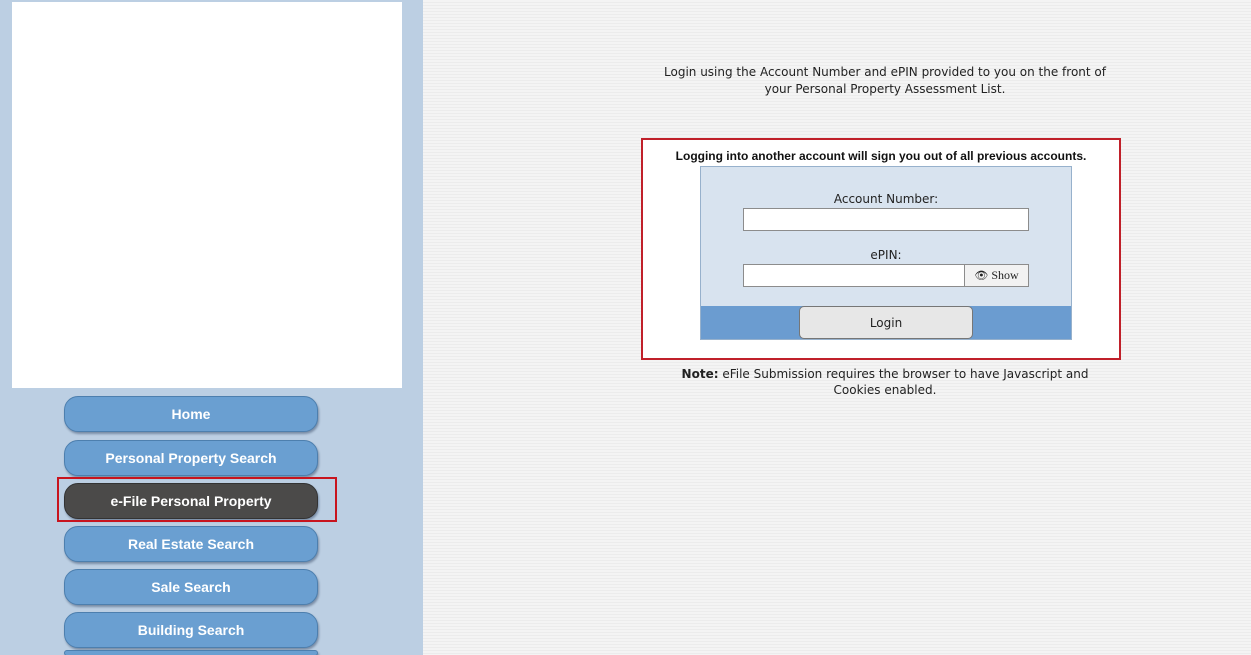  Describe the element at coordinates (885, 390) in the screenshot. I see `note-line-2: Cookies enabled.` at that location.